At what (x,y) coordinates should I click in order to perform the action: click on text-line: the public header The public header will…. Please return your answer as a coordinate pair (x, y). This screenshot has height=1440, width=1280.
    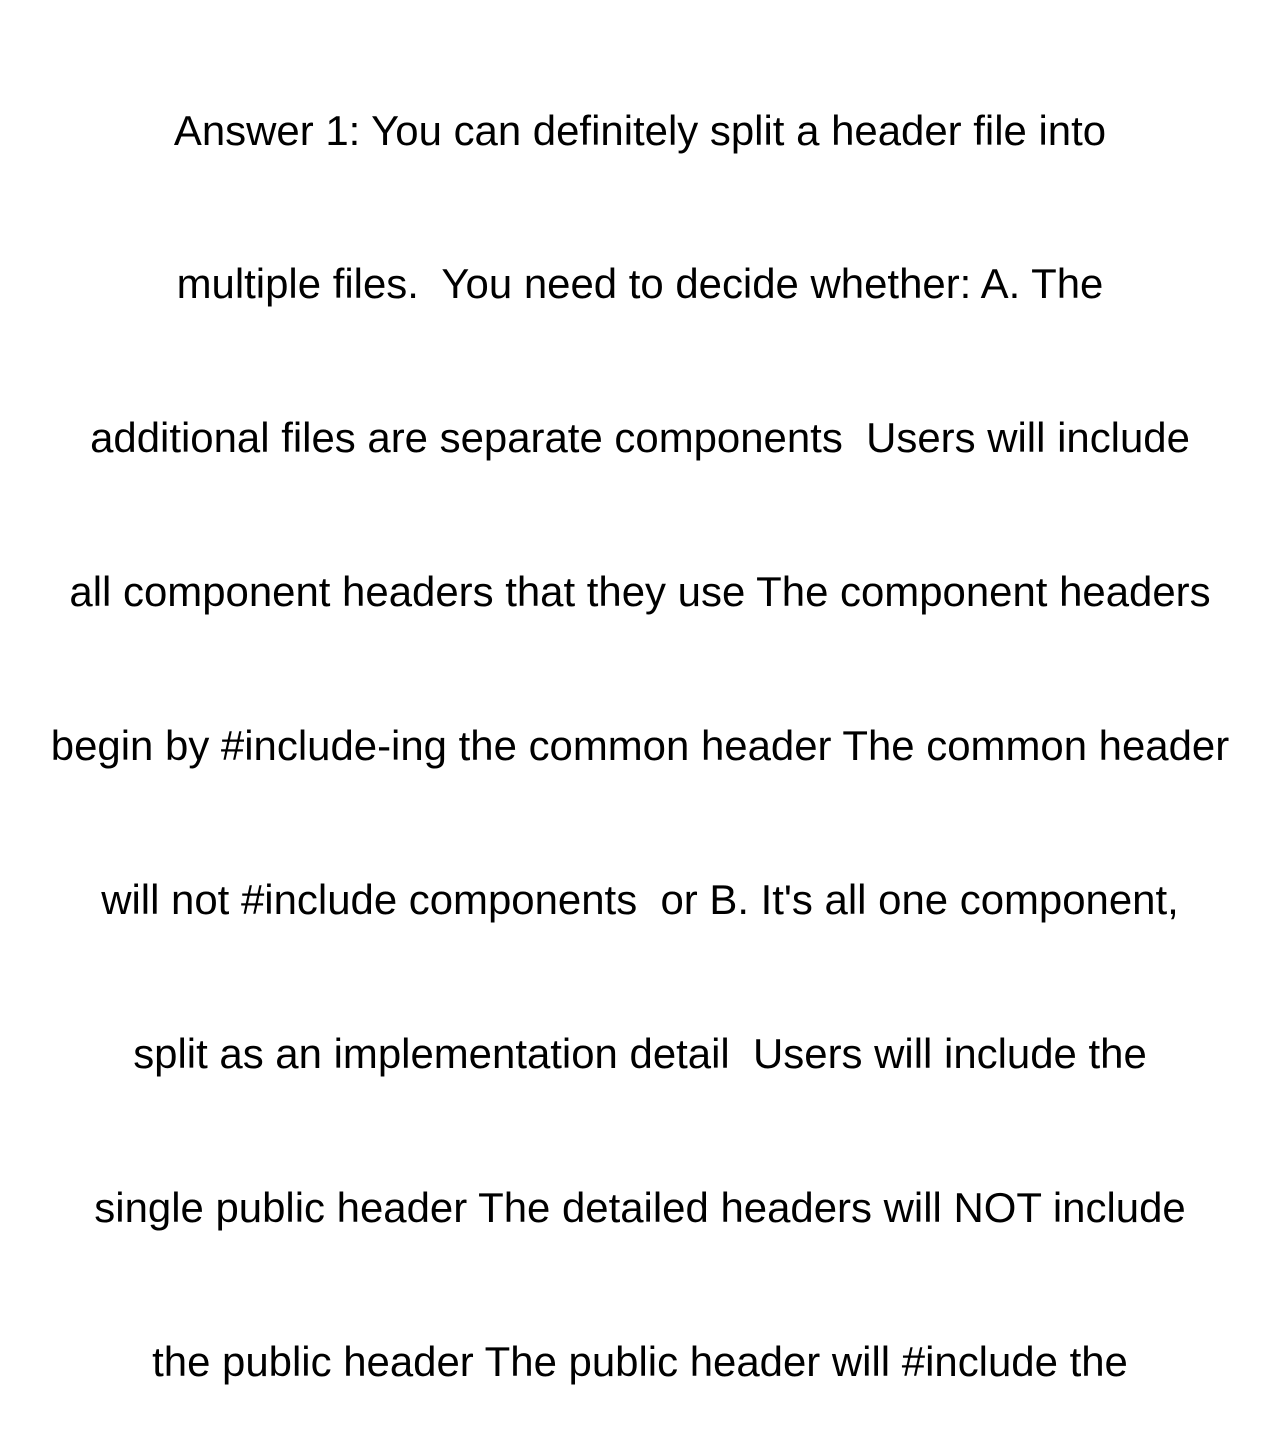
    Looking at the image, I should click on (640, 1361).